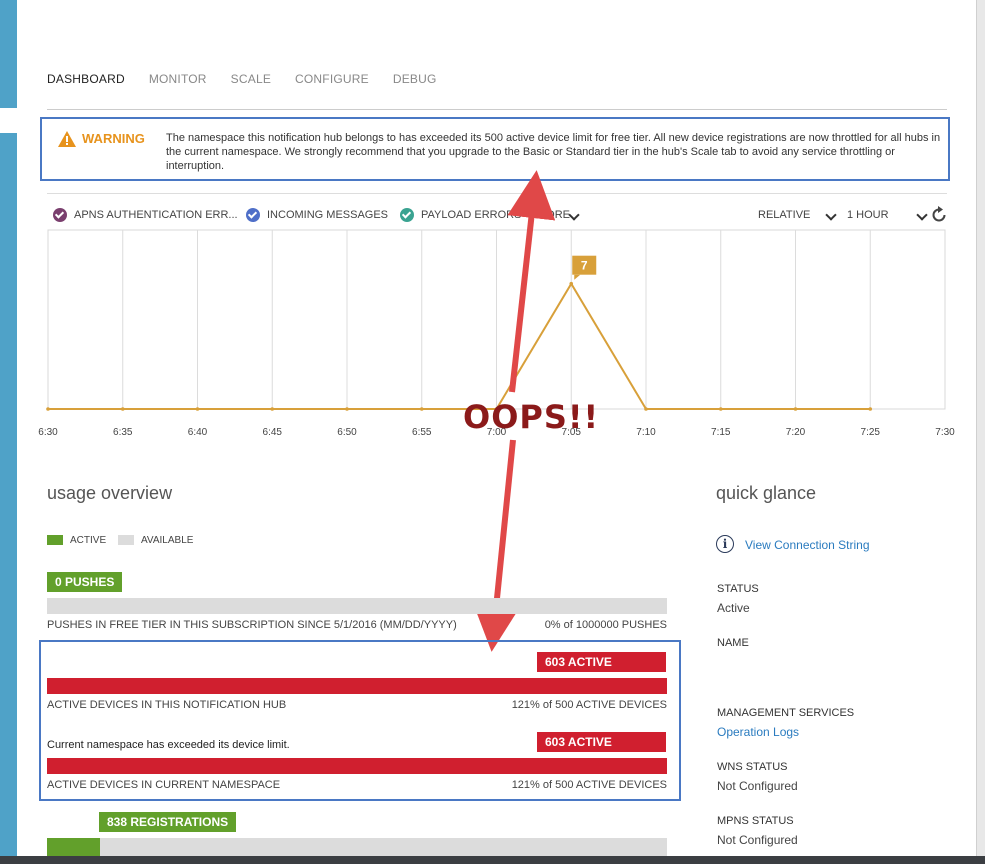  What do you see at coordinates (168, 822) in the screenshot?
I see `registrations-badge: 838 REGISTRATIONS` at bounding box center [168, 822].